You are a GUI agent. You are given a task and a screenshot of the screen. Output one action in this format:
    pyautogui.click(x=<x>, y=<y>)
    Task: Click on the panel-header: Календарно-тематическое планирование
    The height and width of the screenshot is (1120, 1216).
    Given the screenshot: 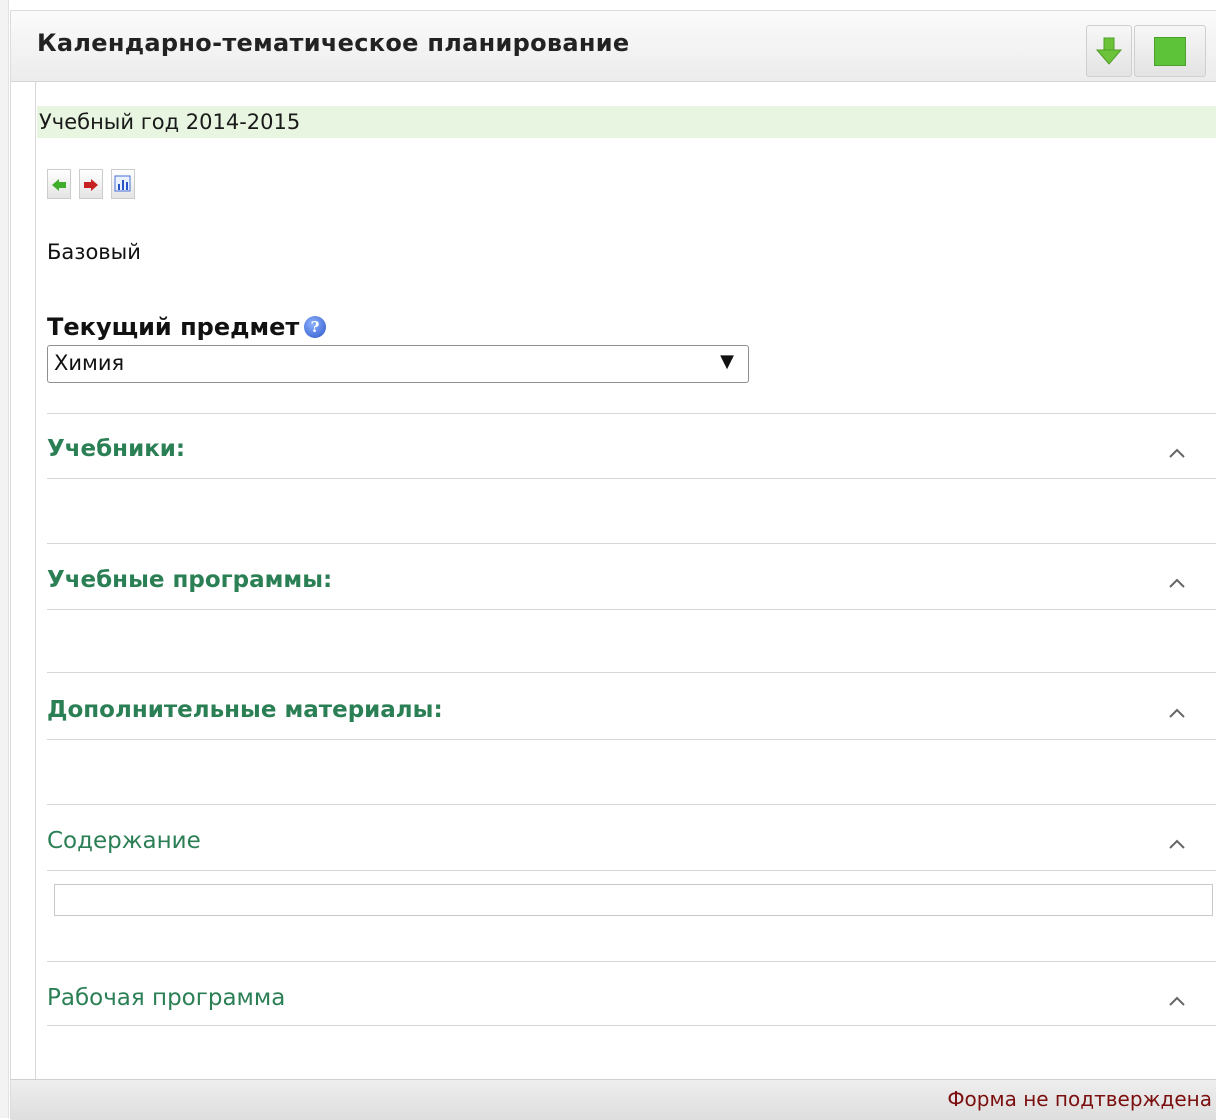 What is the action you would take?
    pyautogui.click(x=613, y=46)
    